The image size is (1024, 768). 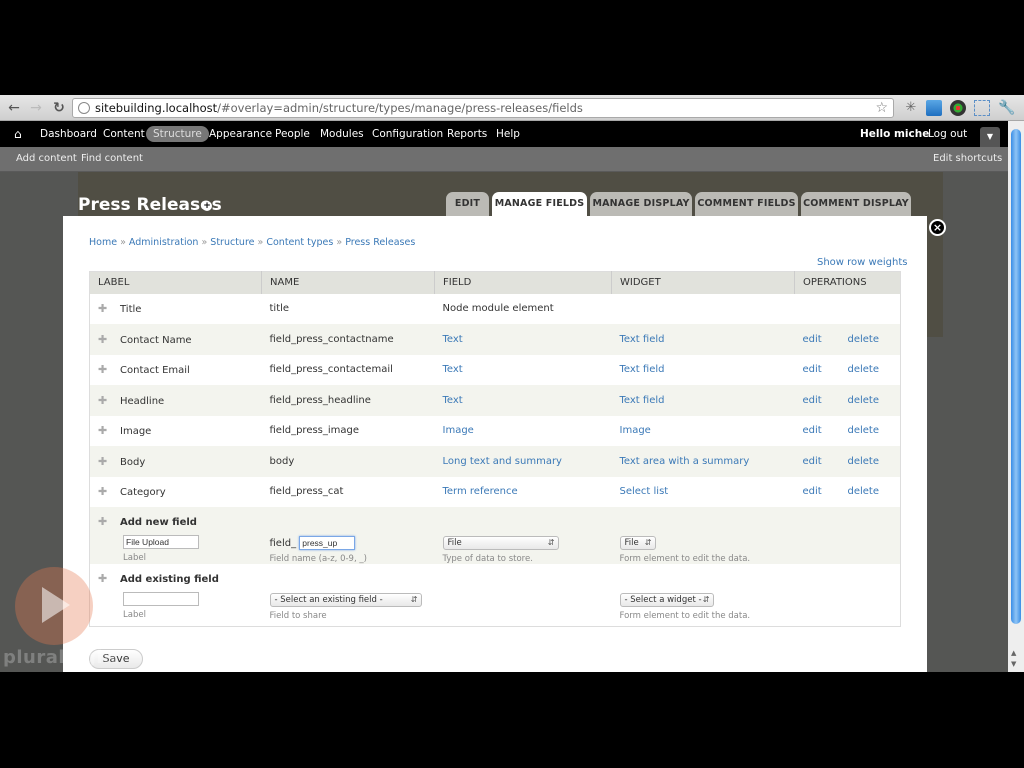 What do you see at coordinates (380, 242) in the screenshot?
I see `breadcrumb-press-releases: Press Releases` at bounding box center [380, 242].